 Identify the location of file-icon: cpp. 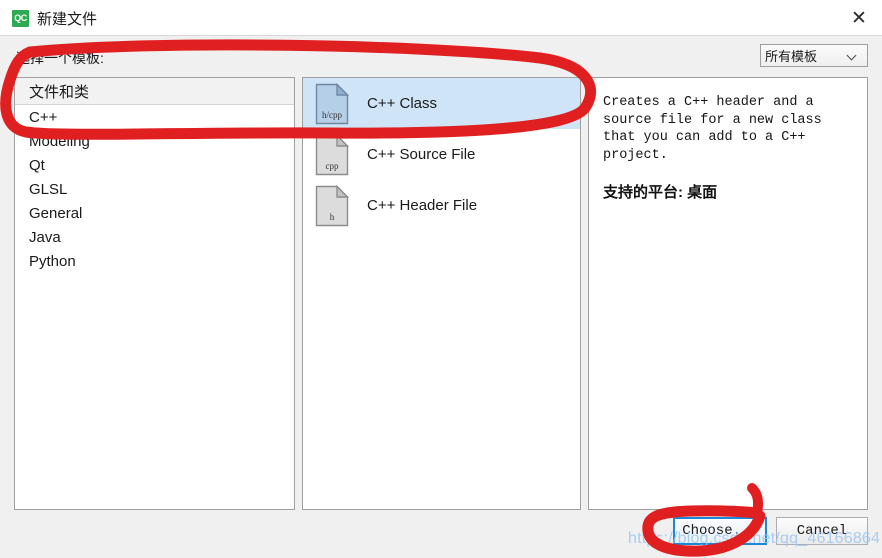
(332, 154).